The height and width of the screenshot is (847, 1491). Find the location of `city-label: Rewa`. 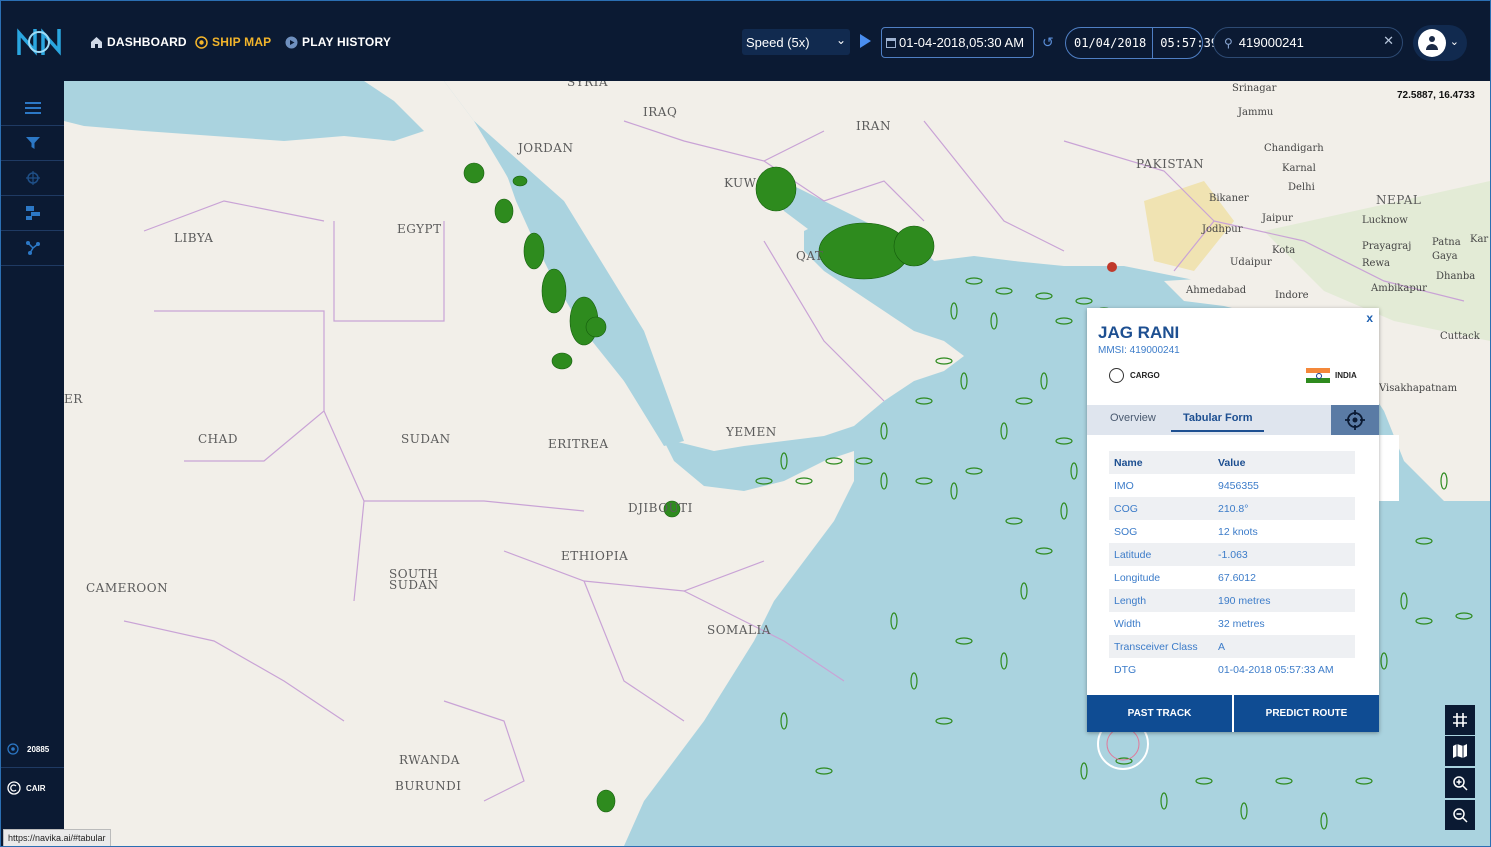

city-label: Rewa is located at coordinates (1376, 263).